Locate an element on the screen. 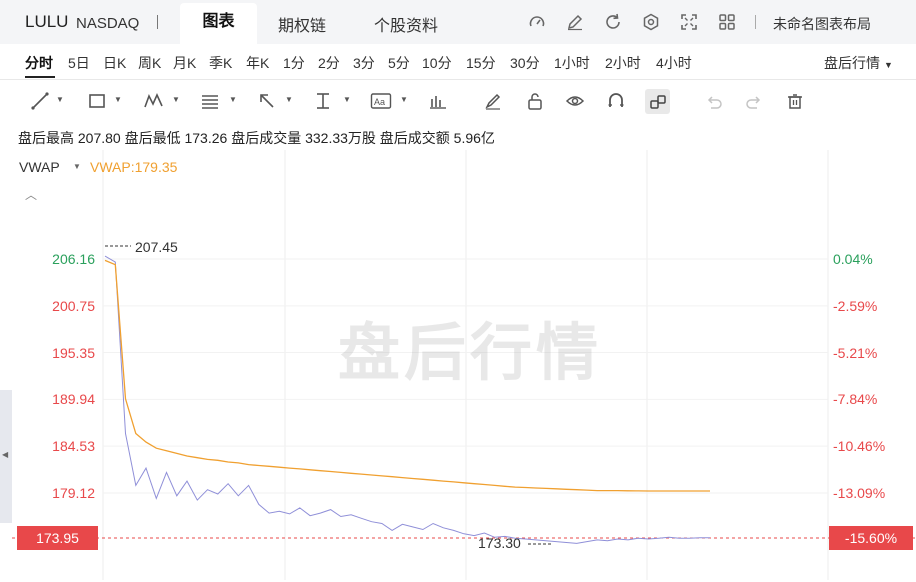 This screenshot has width=916, height=582. low-marker-label: 173.30 is located at coordinates (499, 543).